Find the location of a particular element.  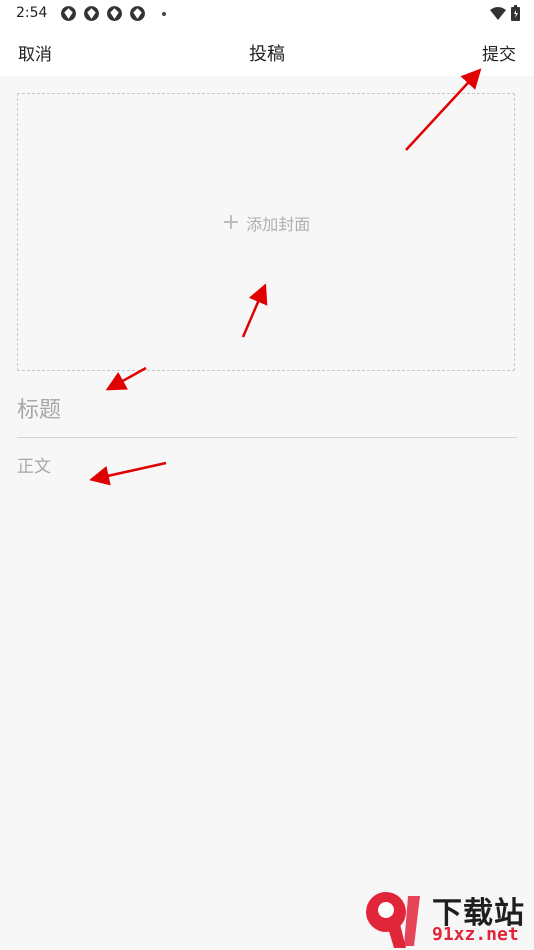

status-time: 2:54 is located at coordinates (32, 13).